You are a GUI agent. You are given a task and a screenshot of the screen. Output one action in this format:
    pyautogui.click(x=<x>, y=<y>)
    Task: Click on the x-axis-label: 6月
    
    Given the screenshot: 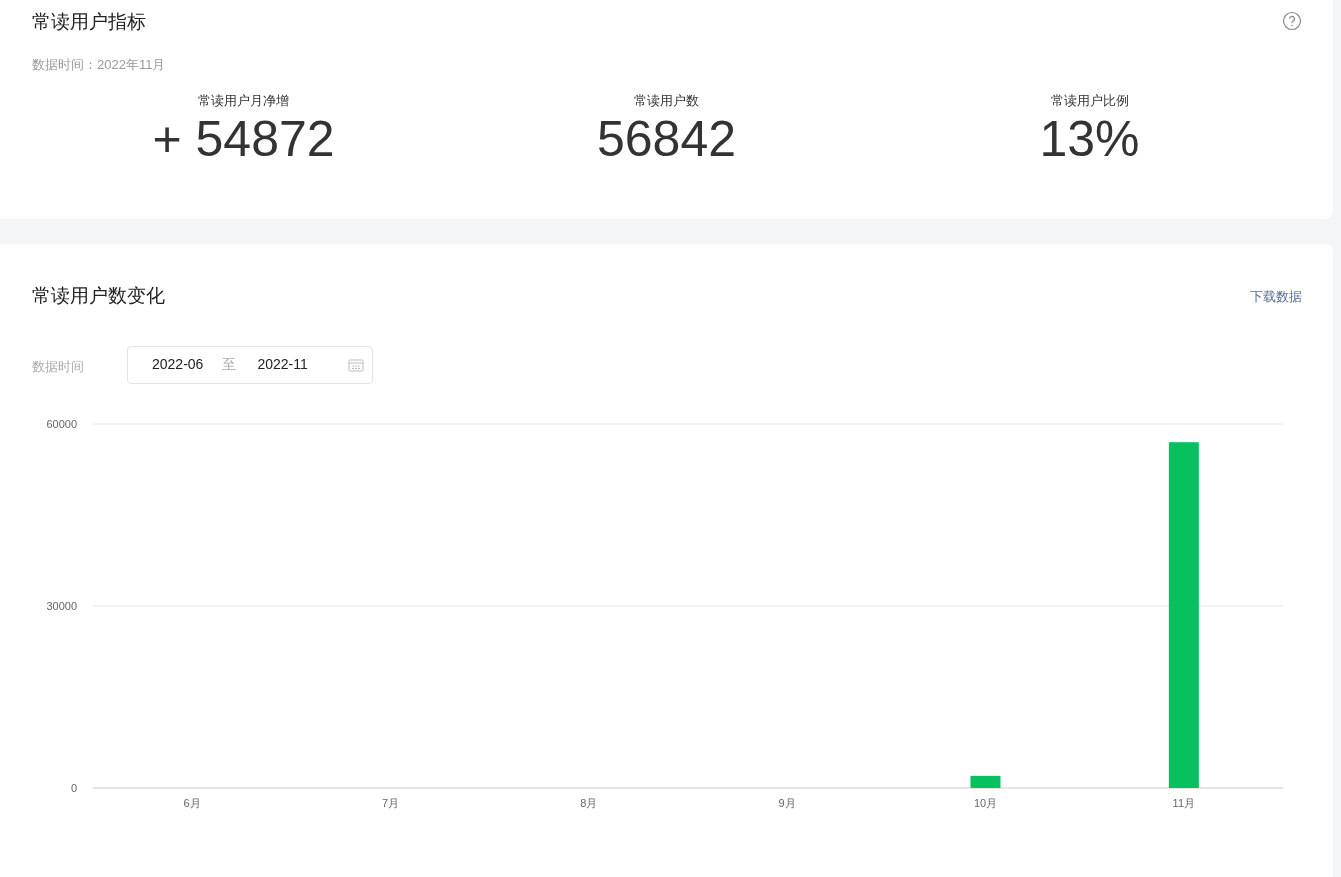 What is the action you would take?
    pyautogui.click(x=192, y=802)
    